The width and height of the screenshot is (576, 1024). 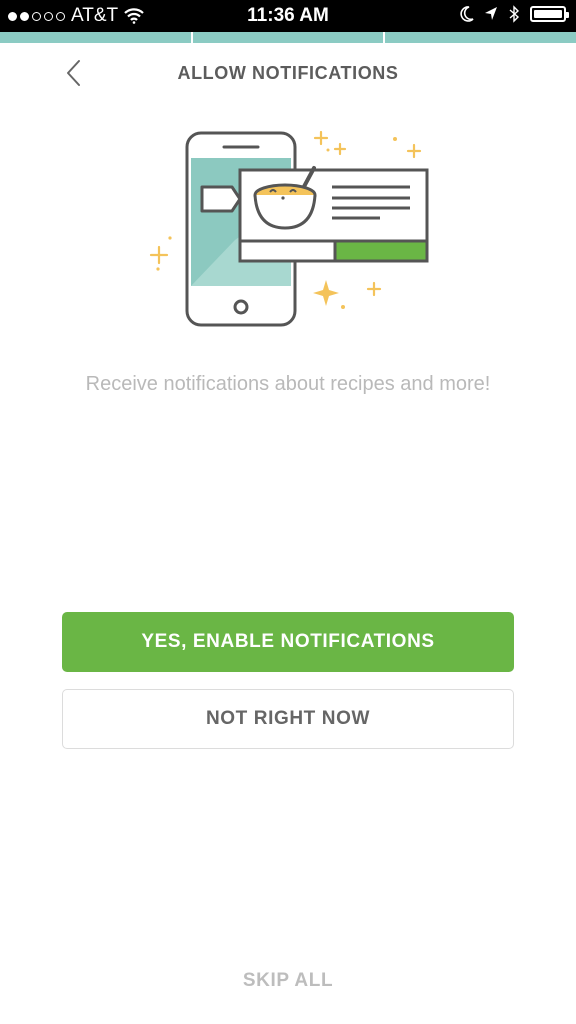 I want to click on battery-icon, so click(x=549, y=14).